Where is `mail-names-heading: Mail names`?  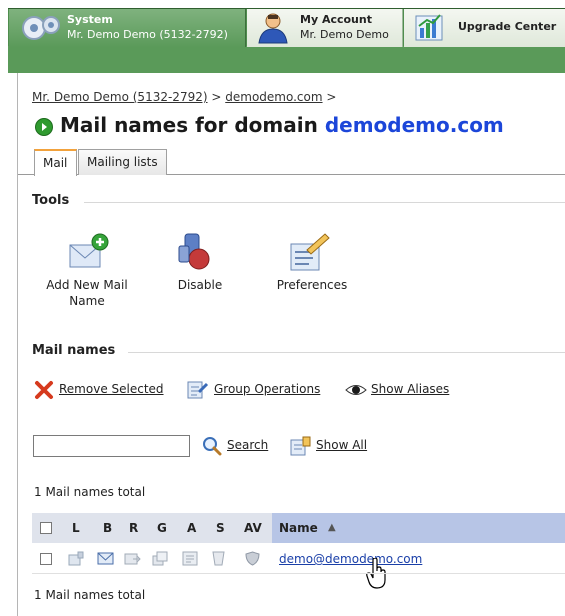
mail-names-heading: Mail names is located at coordinates (74, 350).